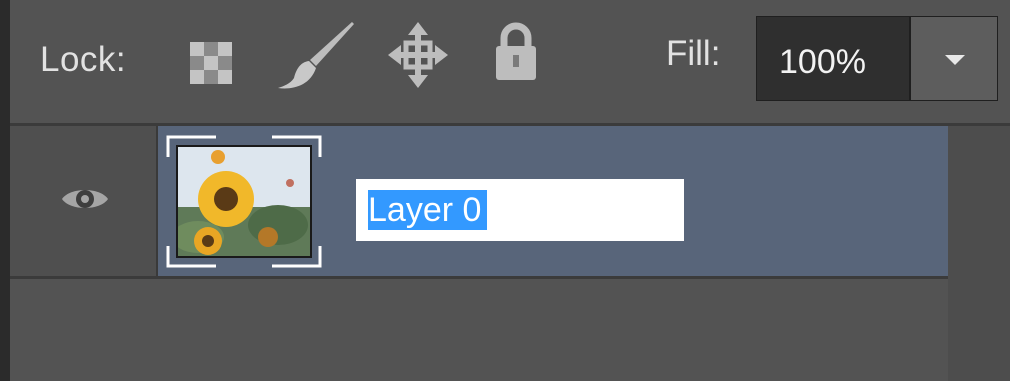 The height and width of the screenshot is (381, 1010). Describe the element at coordinates (85, 199) in the screenshot. I see `eye-icon` at that location.